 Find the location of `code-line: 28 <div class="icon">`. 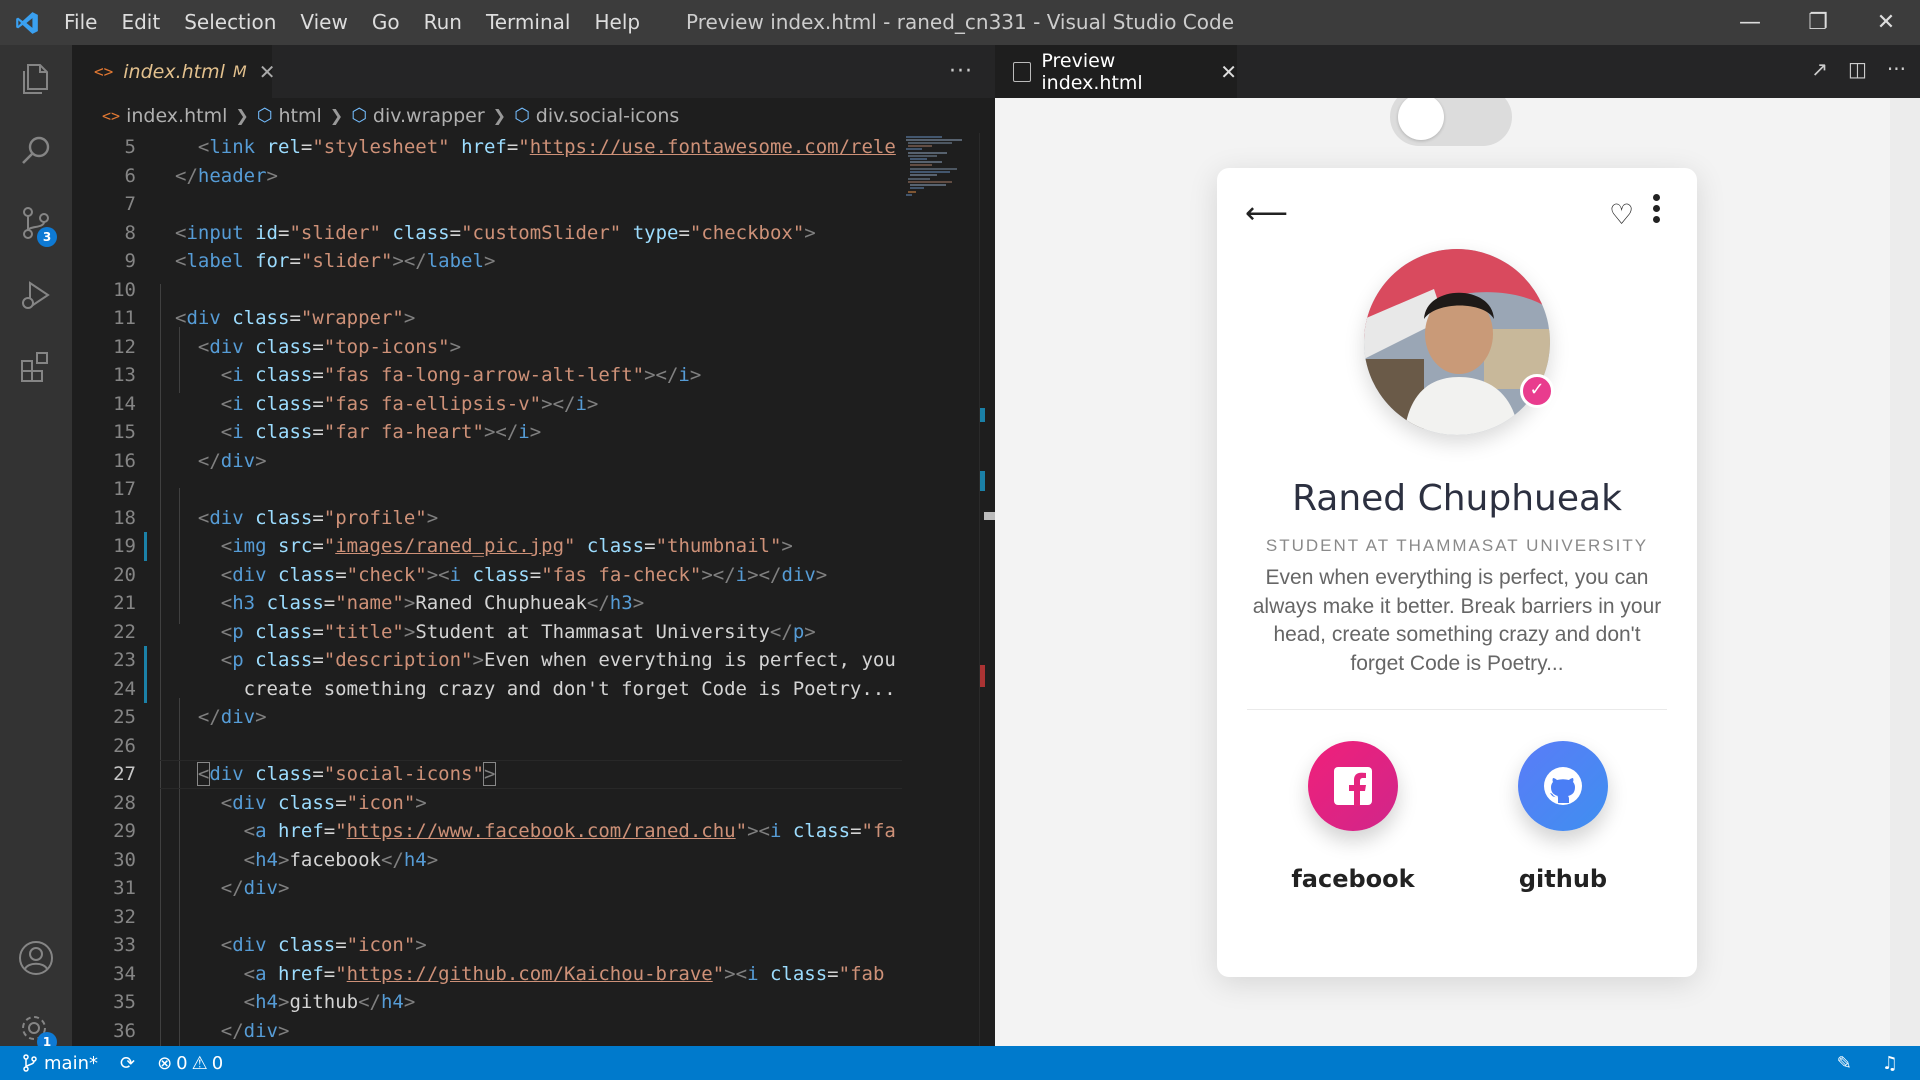

code-line: 28 <div class="icon"> is located at coordinates (487, 803).